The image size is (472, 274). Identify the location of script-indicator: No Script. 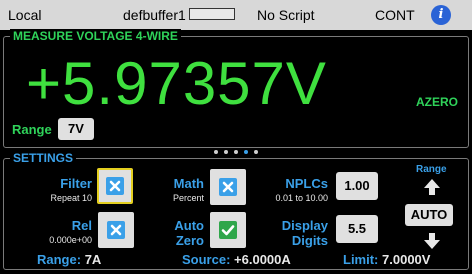
(286, 15).